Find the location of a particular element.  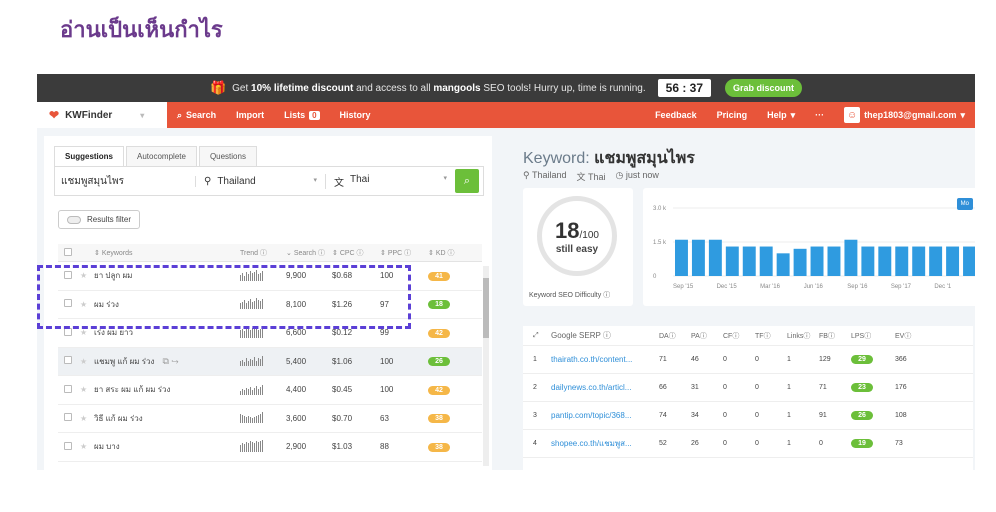

tab-autocomplete: Autocomplete is located at coordinates (161, 156).